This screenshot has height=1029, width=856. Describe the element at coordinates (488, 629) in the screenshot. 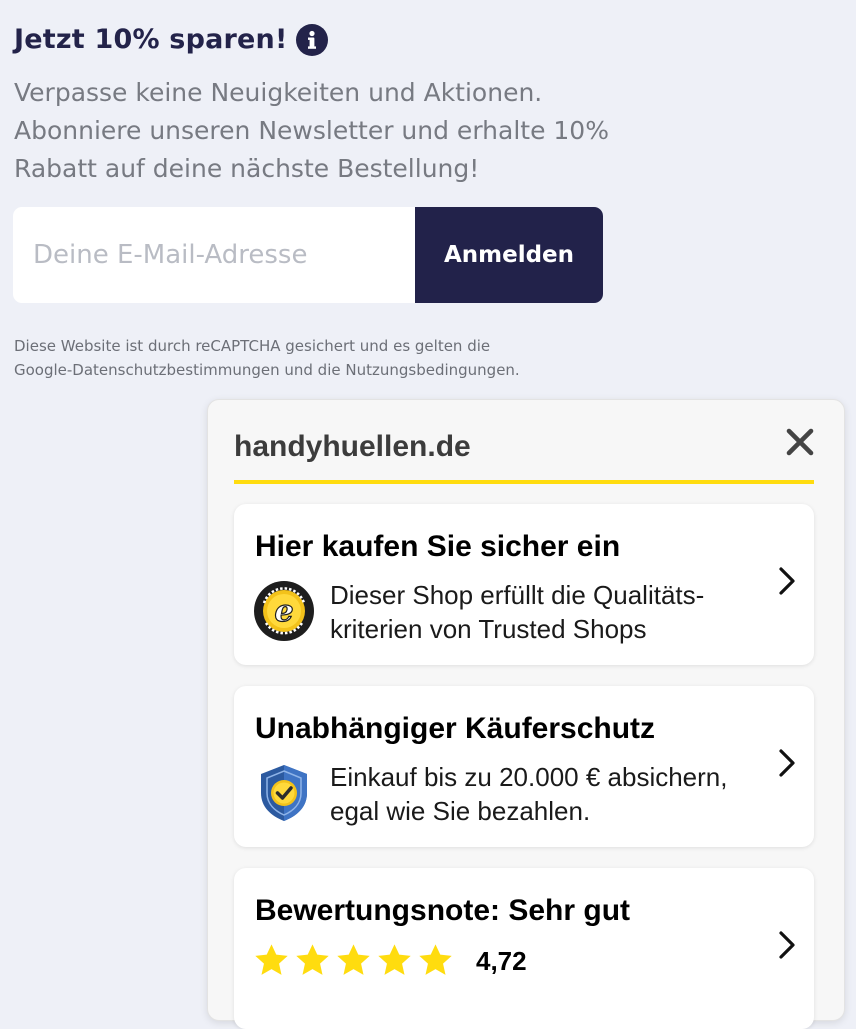

I see `card-description-line: kriterien von Trusted Shops` at that location.